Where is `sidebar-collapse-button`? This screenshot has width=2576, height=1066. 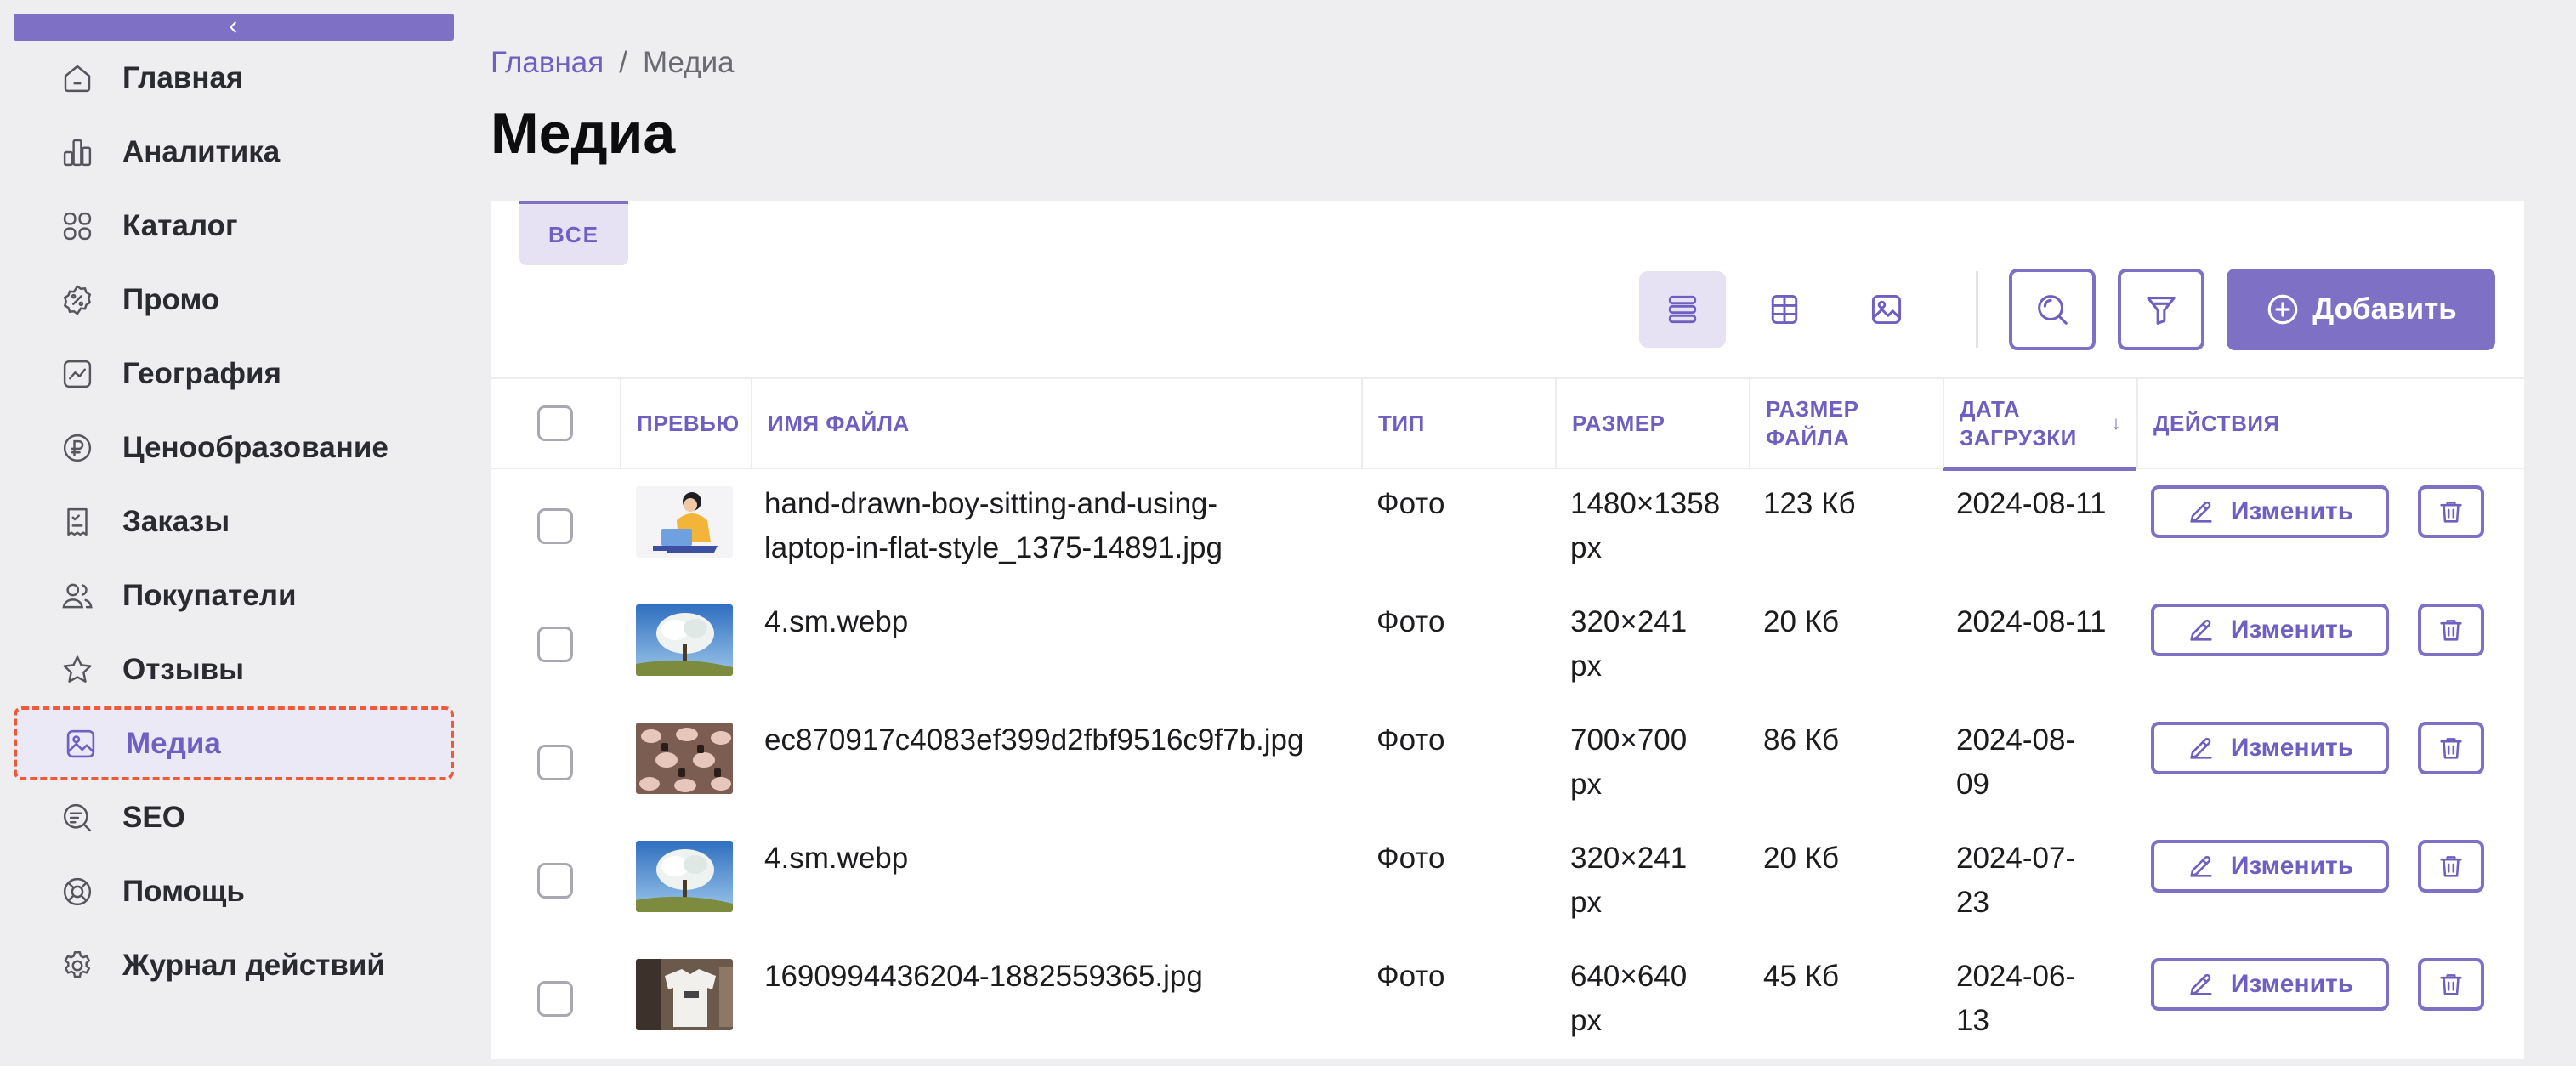 sidebar-collapse-button is located at coordinates (234, 27).